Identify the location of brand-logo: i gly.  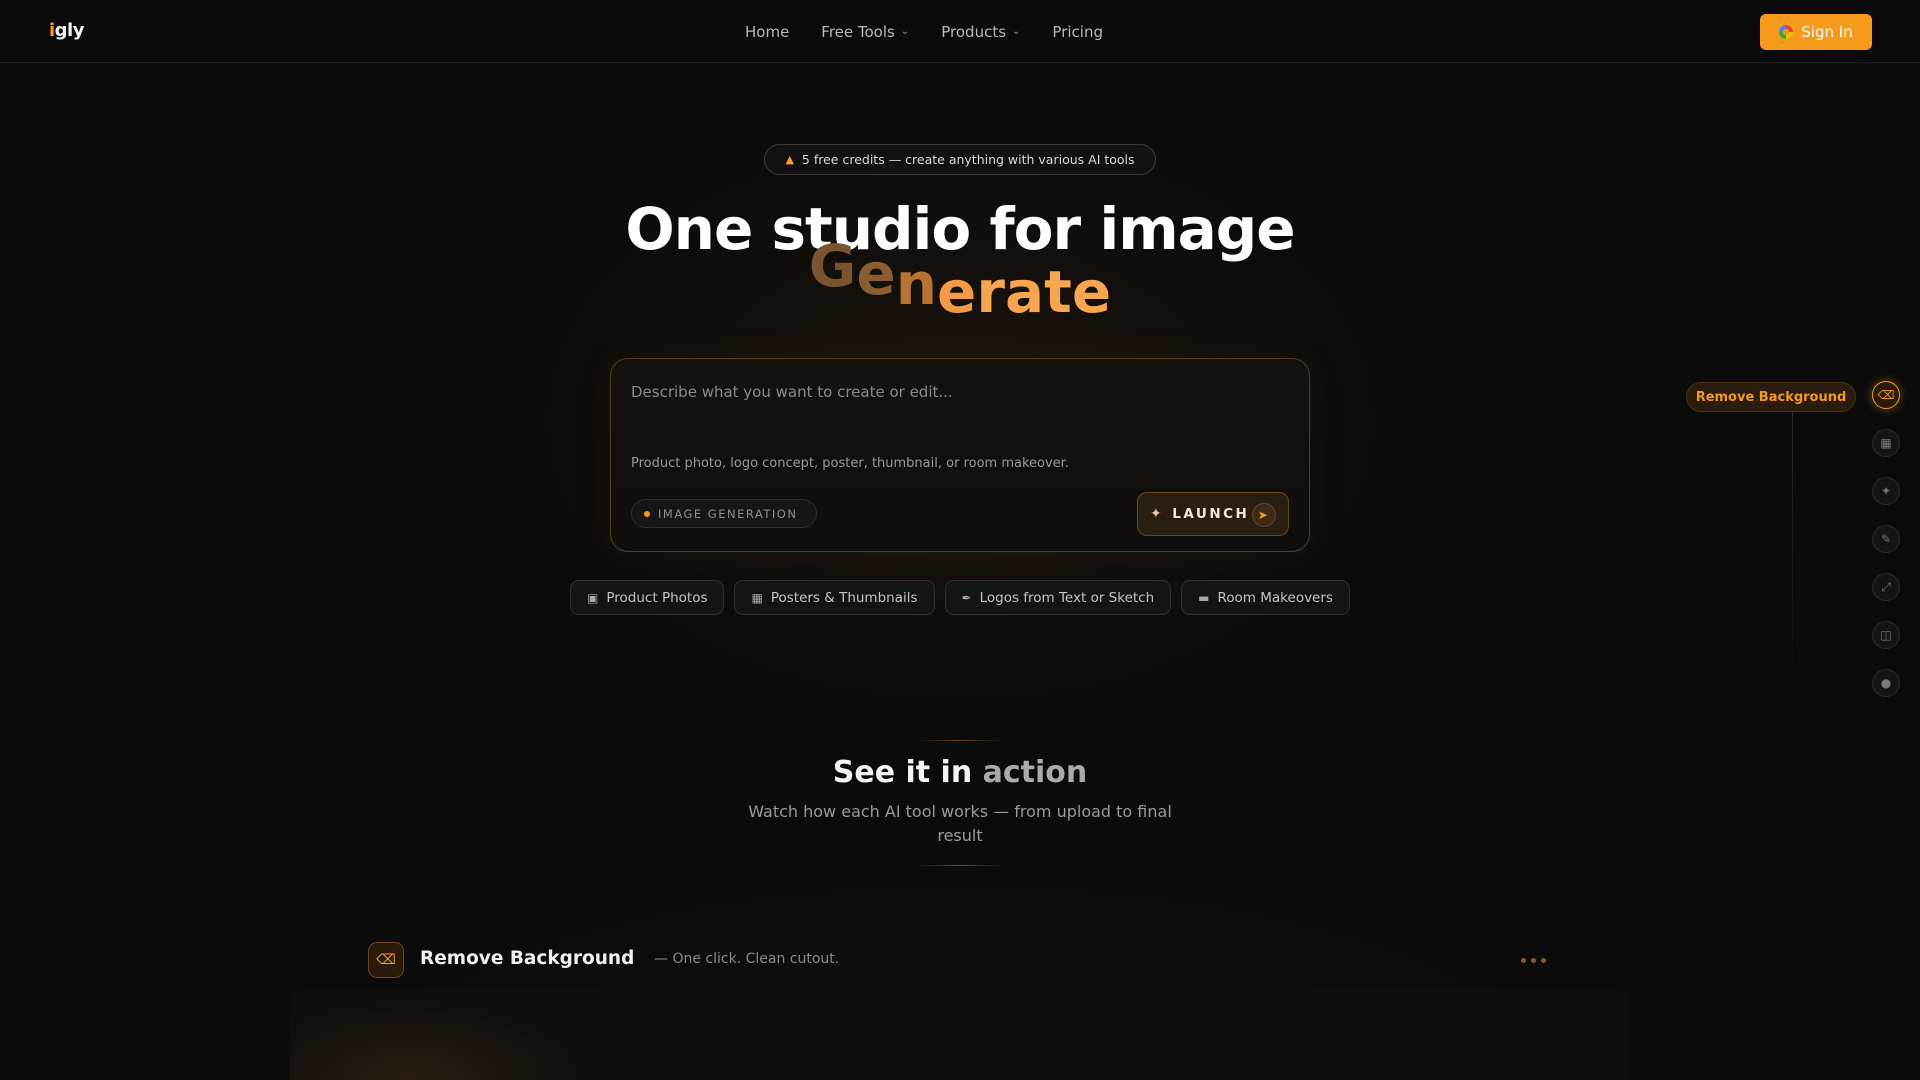
(66, 30).